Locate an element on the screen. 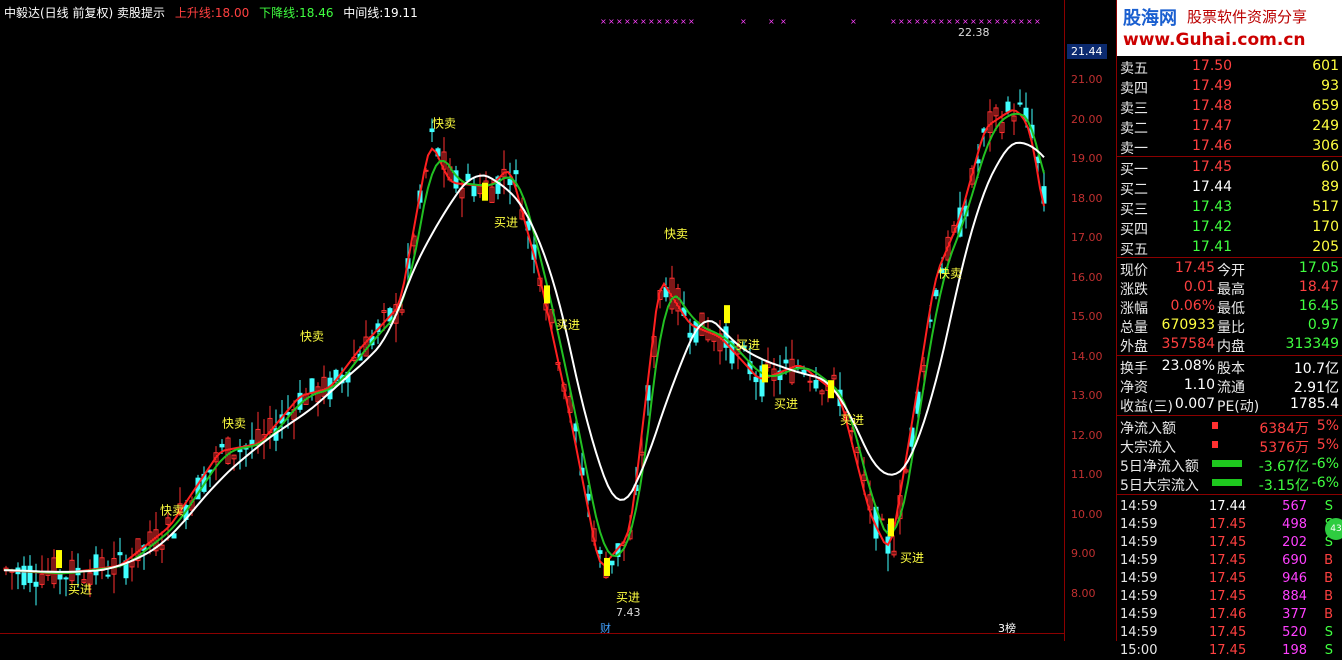 This screenshot has width=1342, height=660. flow-value: -3.15亿 is located at coordinates (1283, 486).